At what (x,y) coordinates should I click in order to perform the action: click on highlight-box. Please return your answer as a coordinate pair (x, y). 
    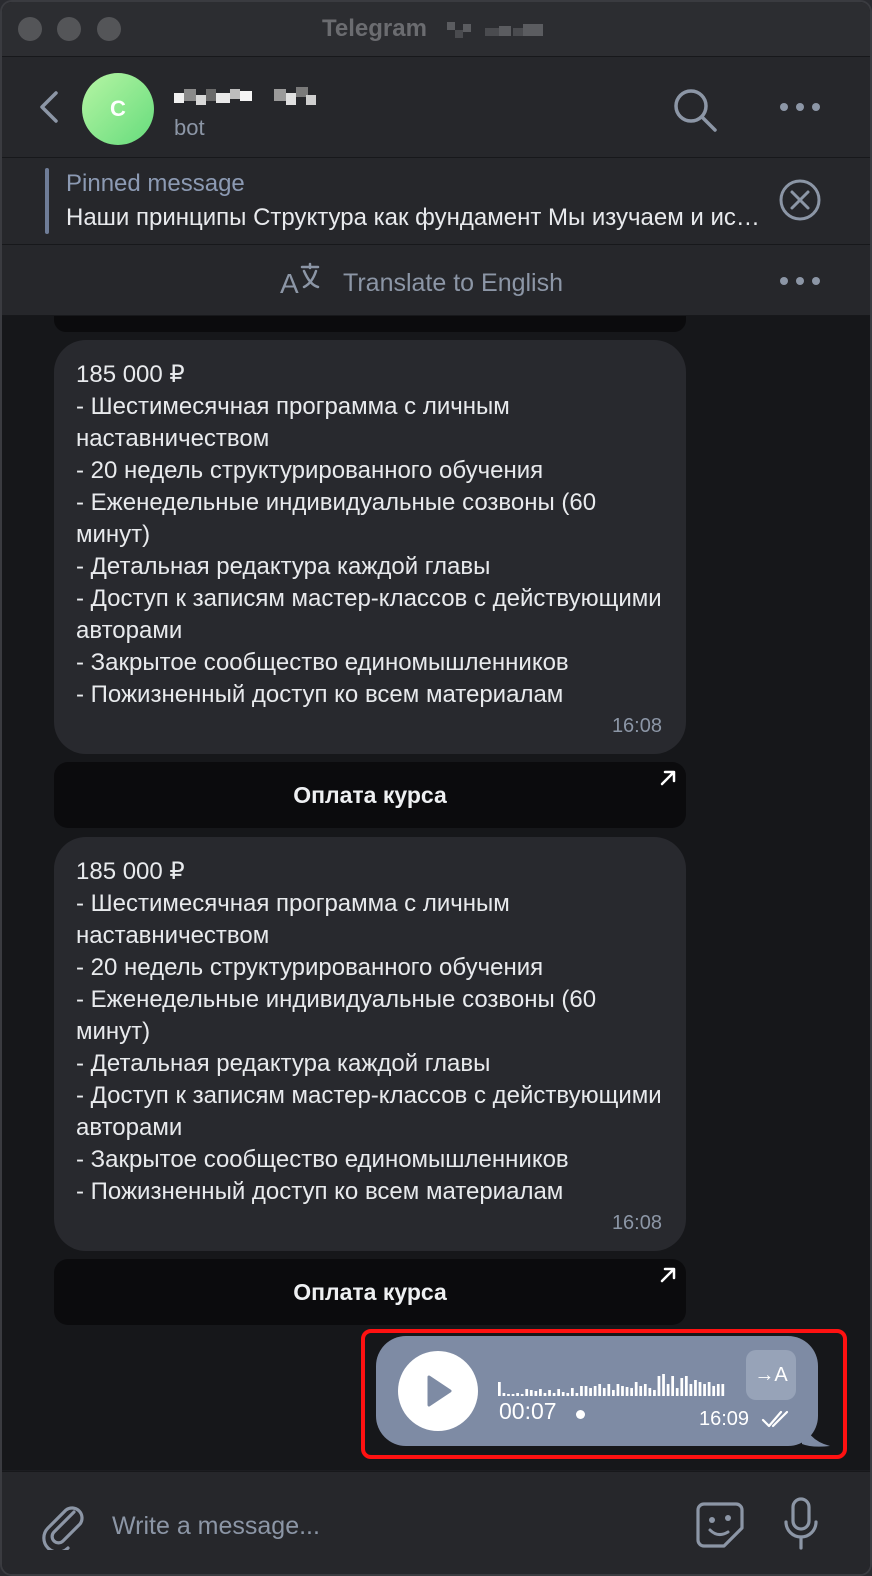
    Looking at the image, I should click on (604, 1394).